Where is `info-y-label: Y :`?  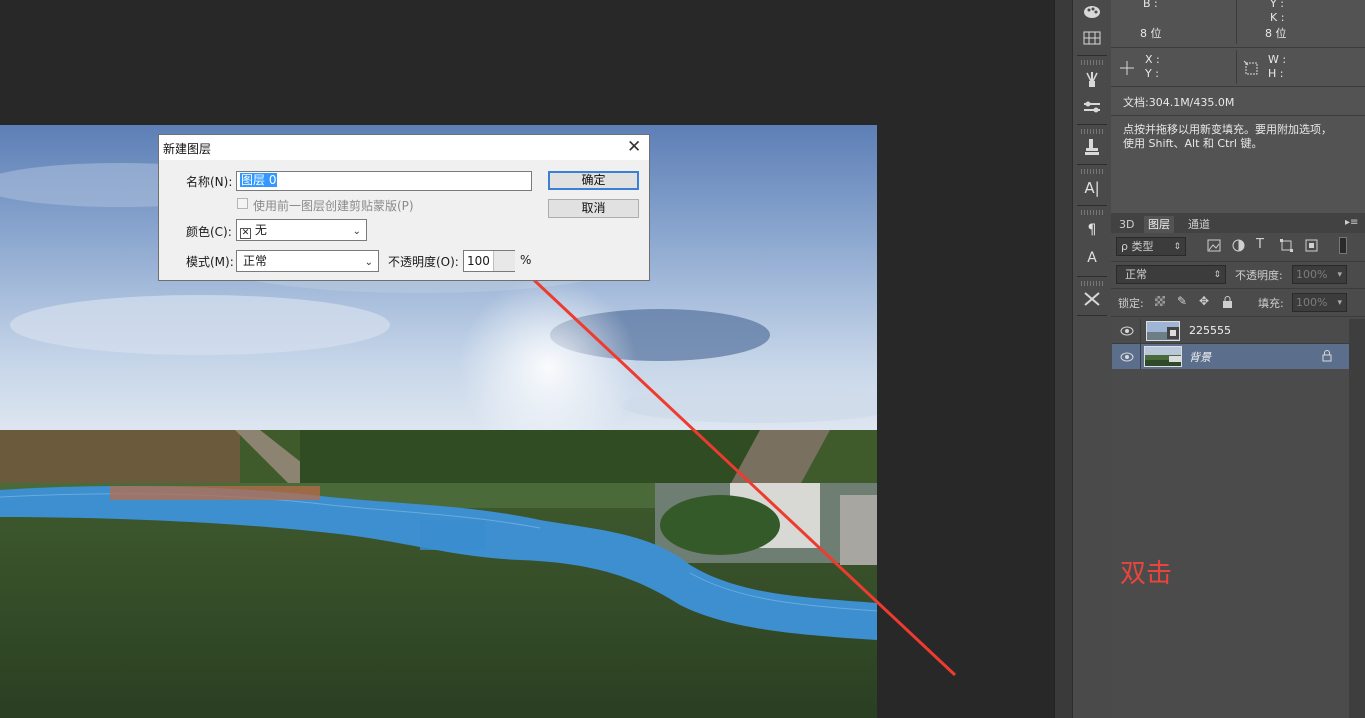
info-y-label: Y : is located at coordinates (1277, 5).